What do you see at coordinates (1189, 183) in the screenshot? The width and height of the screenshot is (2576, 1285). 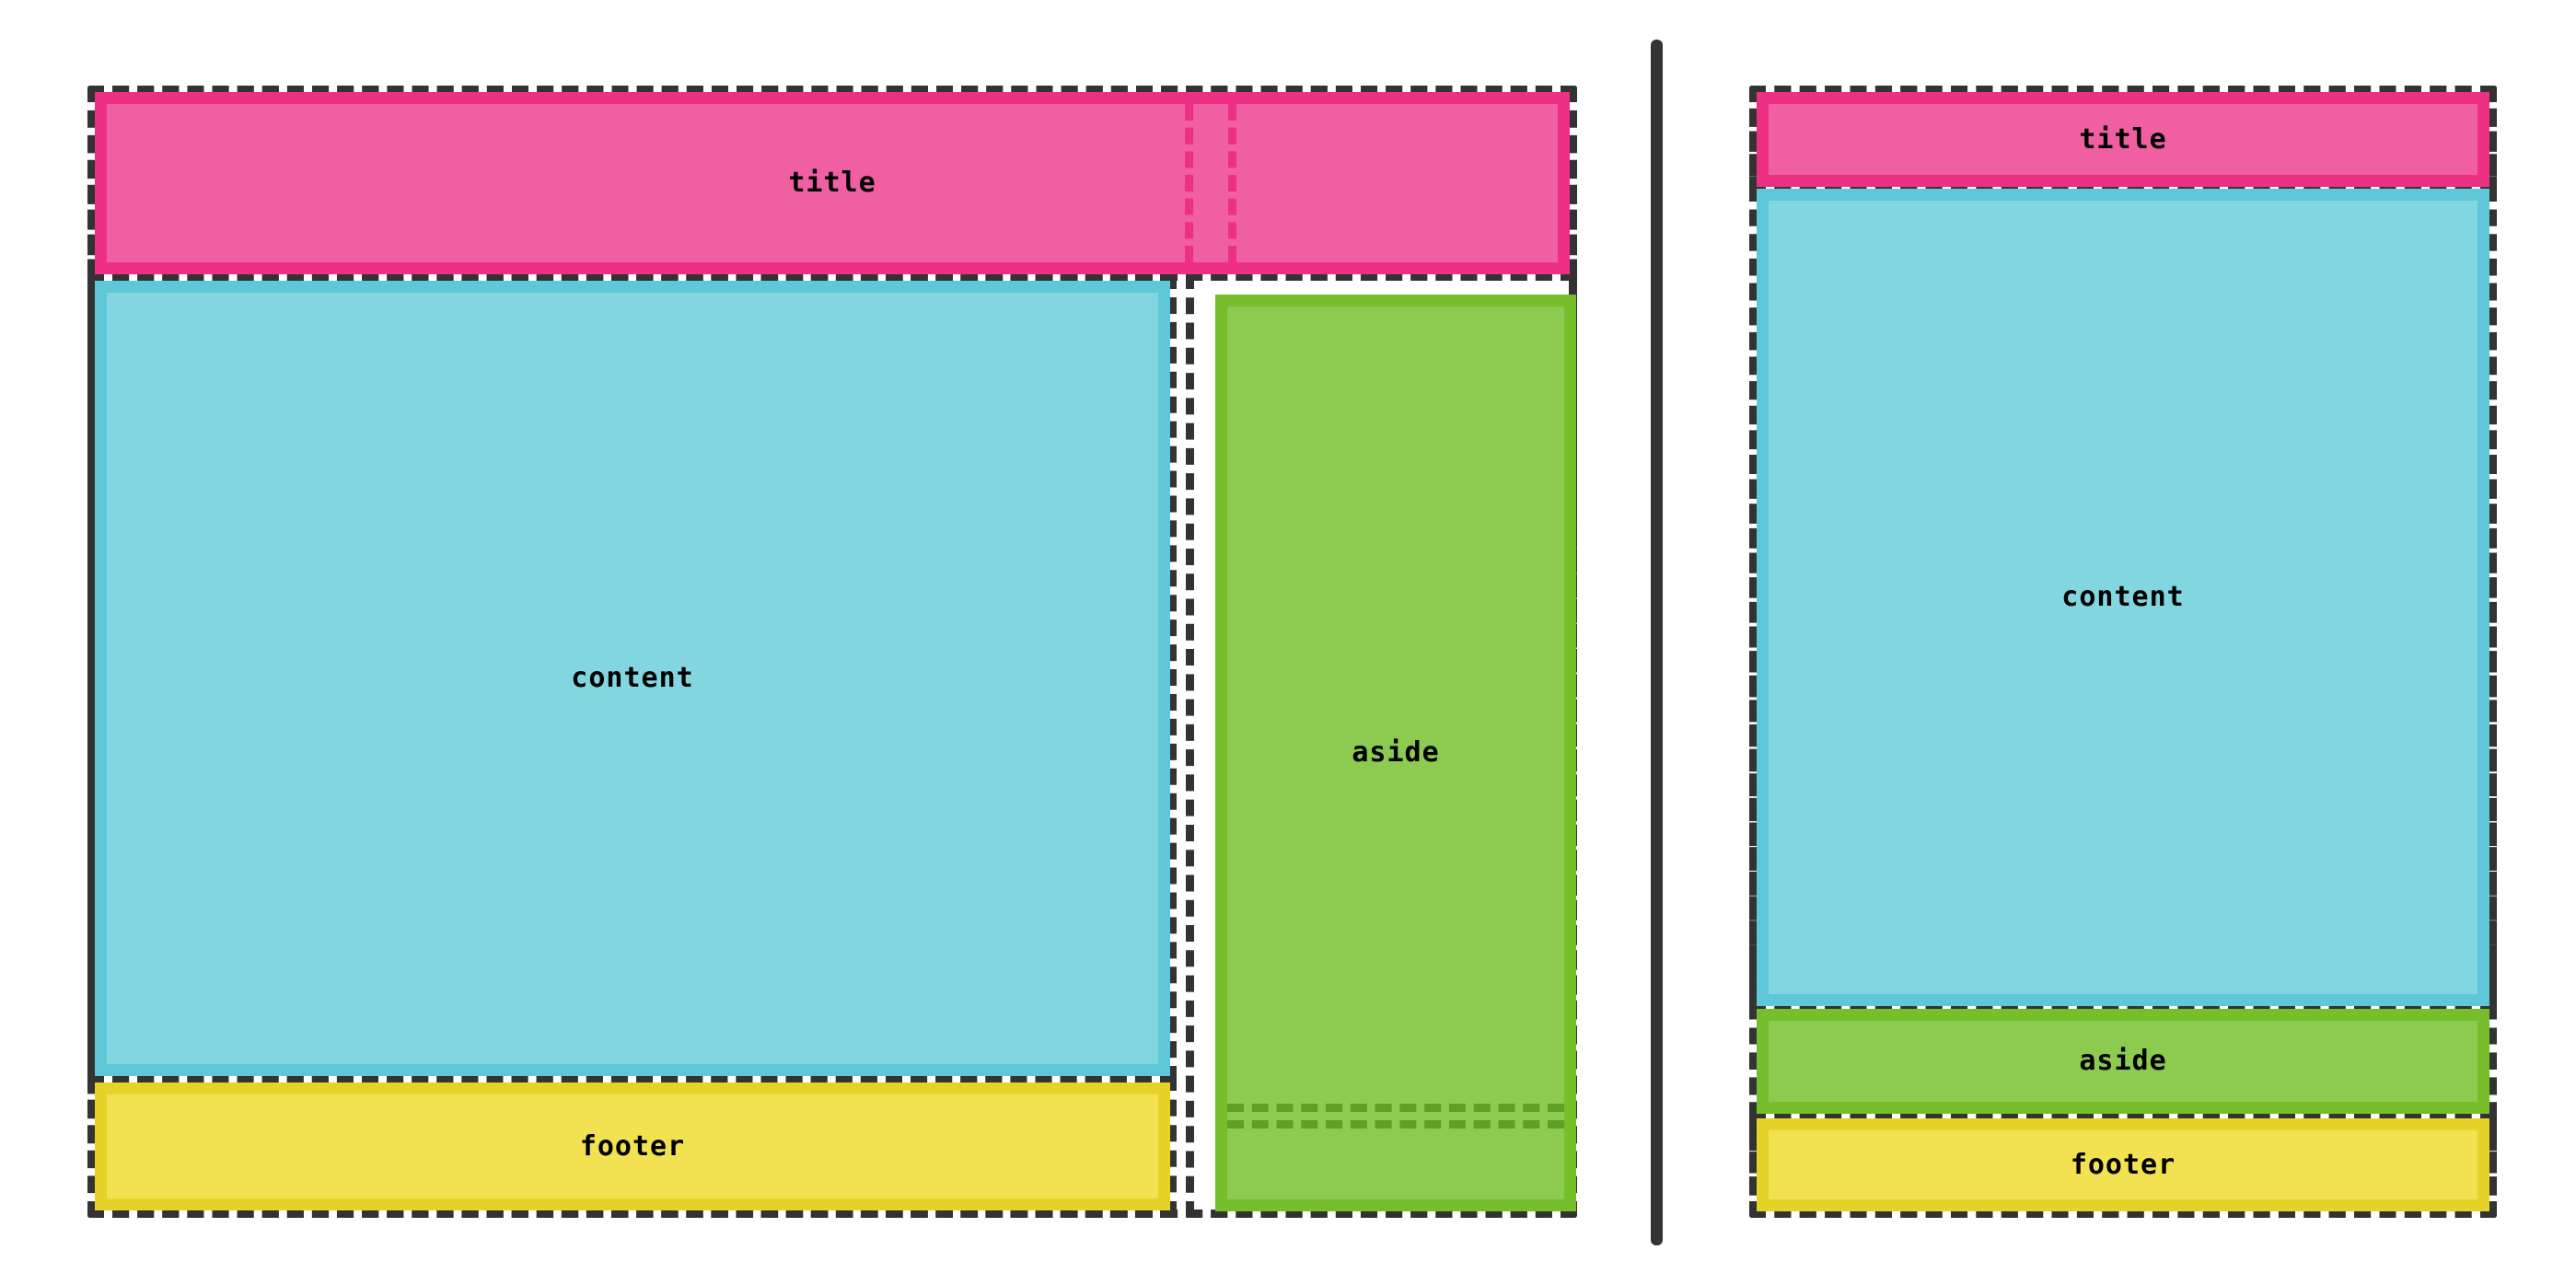 I see `title-gutter-line-left` at bounding box center [1189, 183].